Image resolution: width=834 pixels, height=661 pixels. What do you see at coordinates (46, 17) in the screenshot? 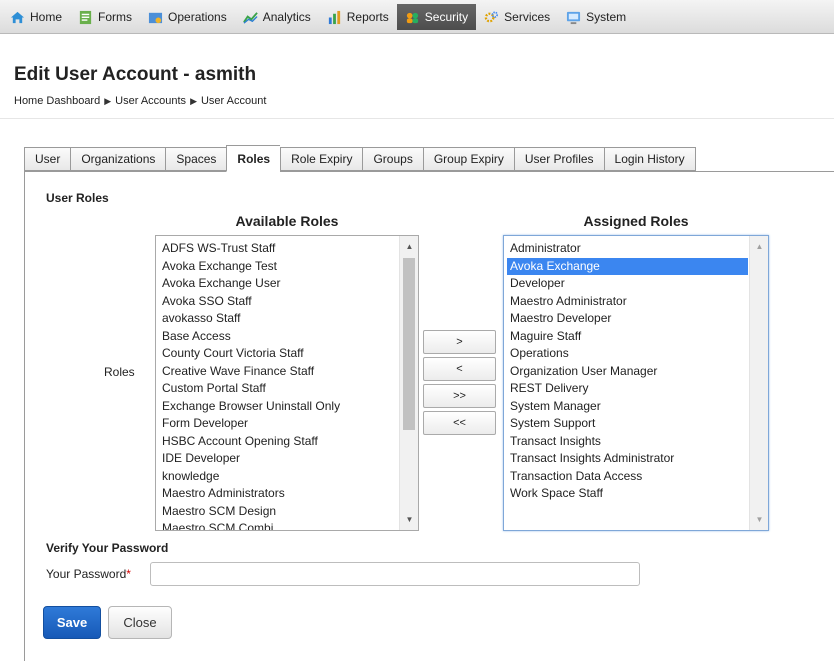
I see `nav-label: Home` at bounding box center [46, 17].